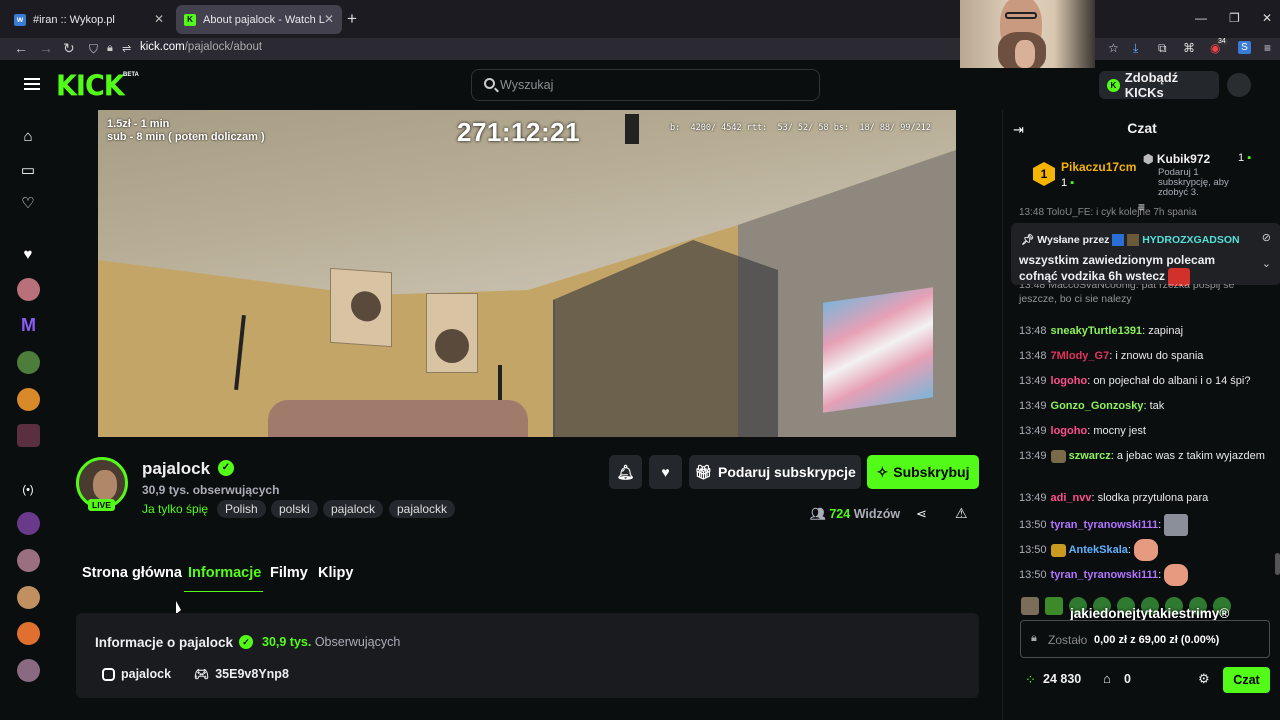 The height and width of the screenshot is (720, 1280). Describe the element at coordinates (1080, 356) in the screenshot. I see `chat-username: 7Mlody_G7` at that location.